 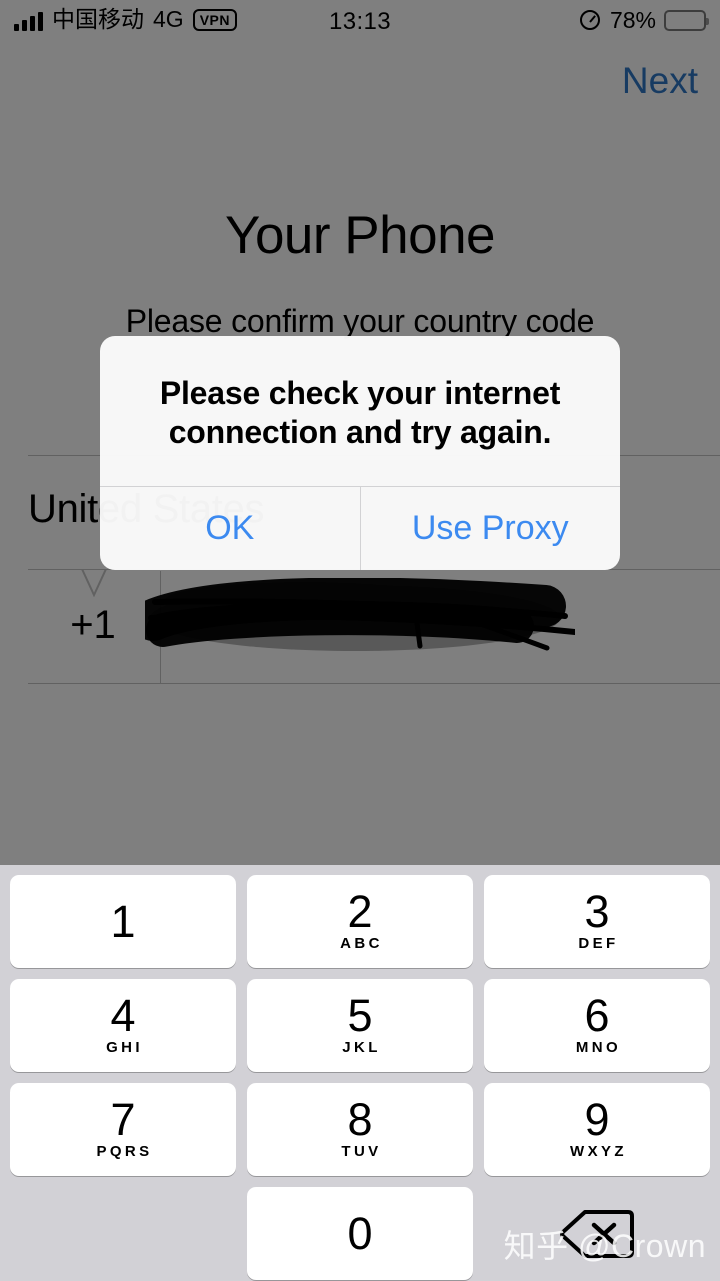 What do you see at coordinates (598, 1047) in the screenshot?
I see `key-letters: MNO` at bounding box center [598, 1047].